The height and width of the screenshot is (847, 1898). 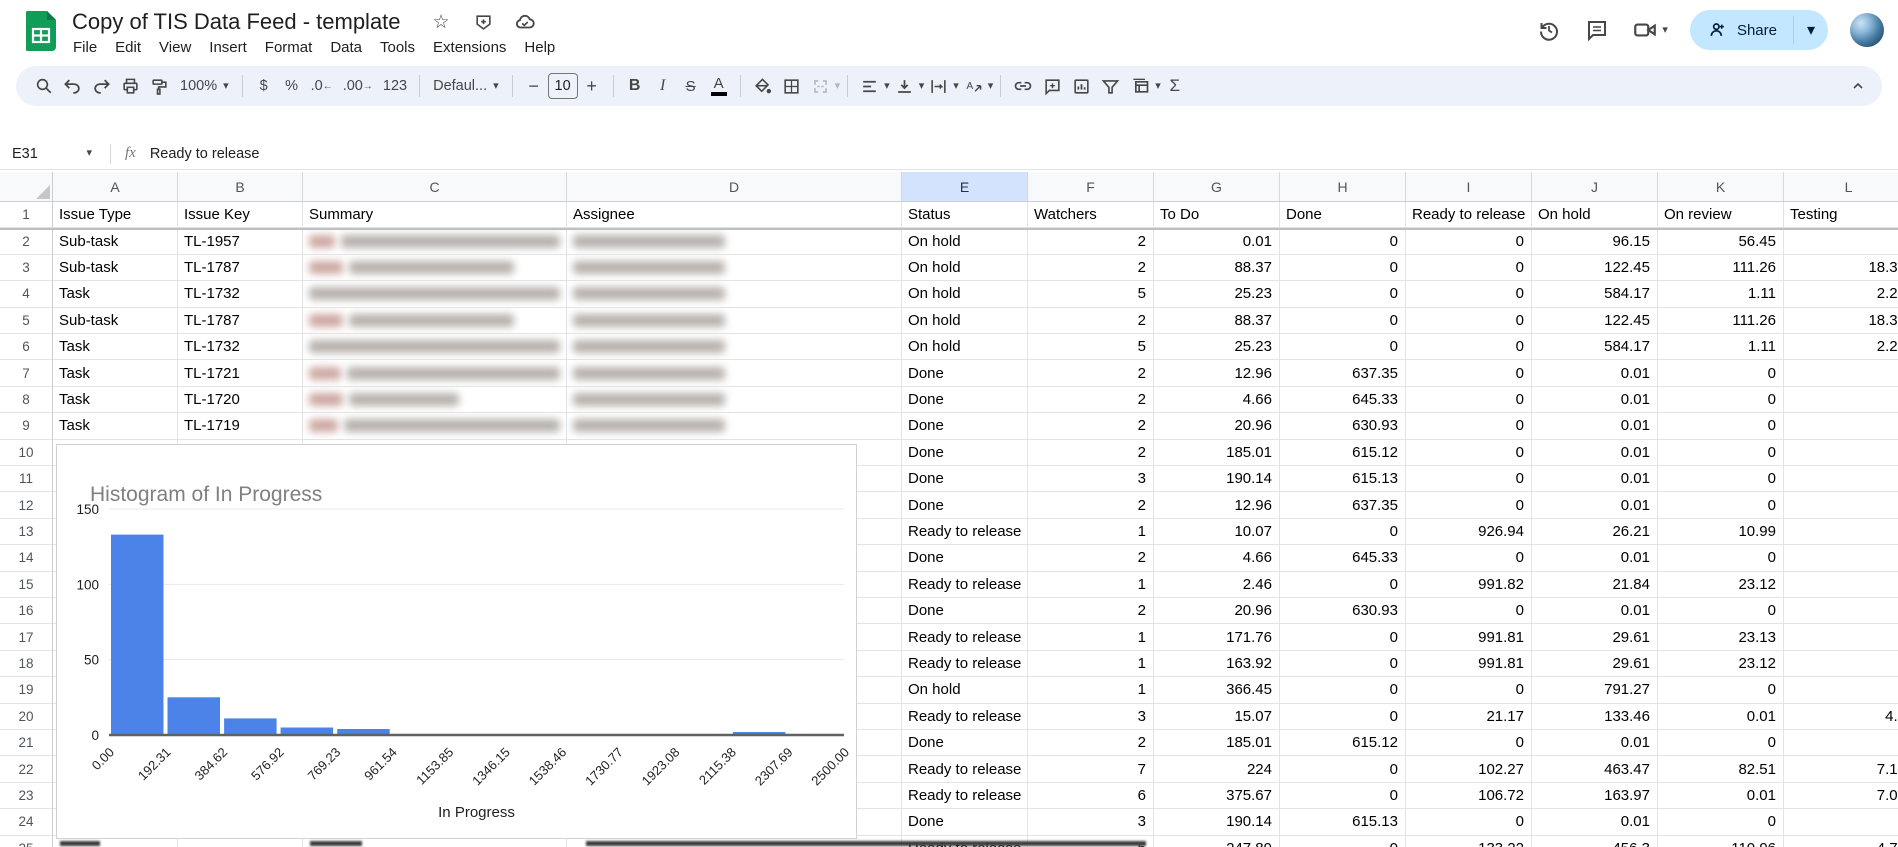 I want to click on cell-J22: 463.47, so click(x=1595, y=769).